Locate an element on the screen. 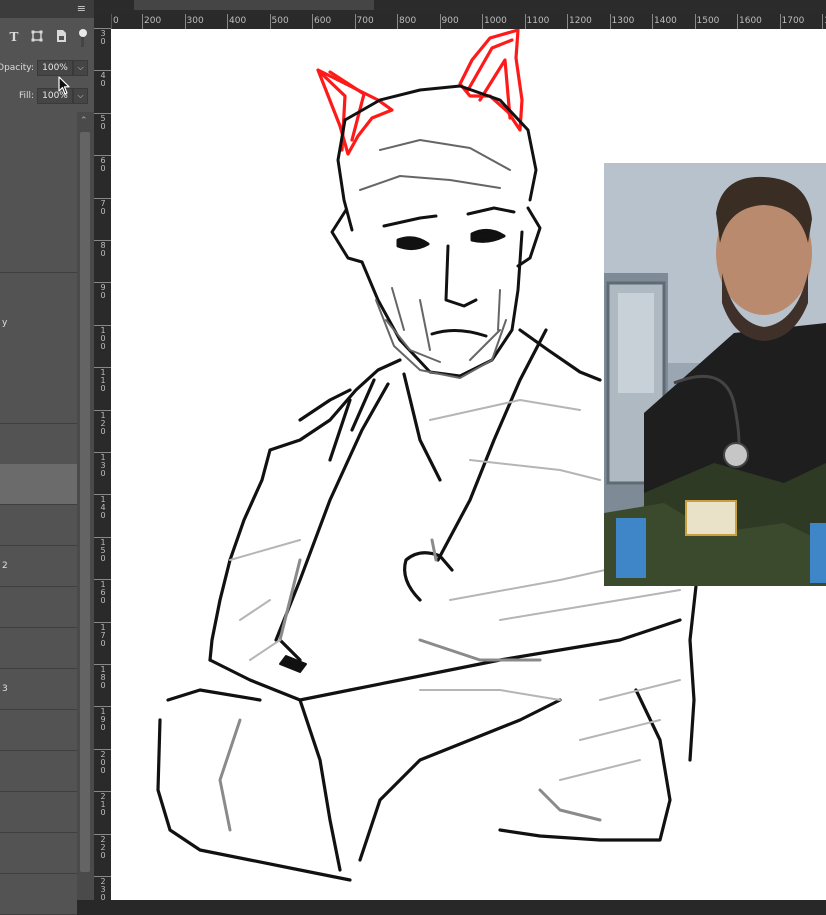 This screenshot has height=915, width=826. ruler-label: 0 is located at coordinates (116, 21).